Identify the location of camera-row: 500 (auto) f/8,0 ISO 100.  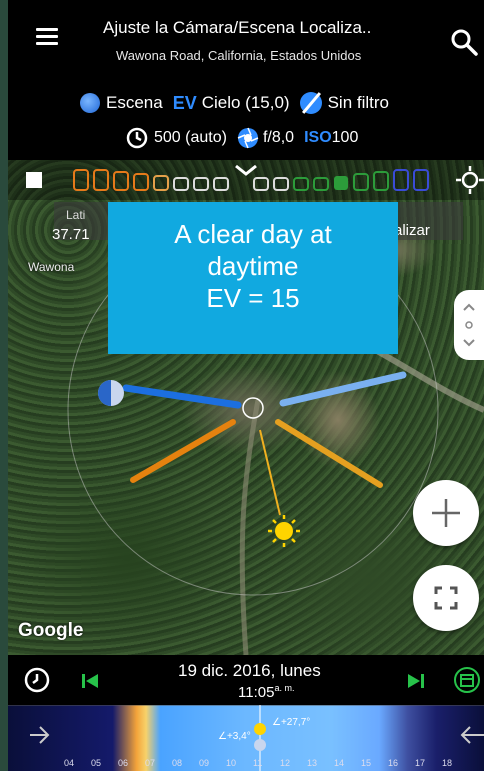
(242, 138).